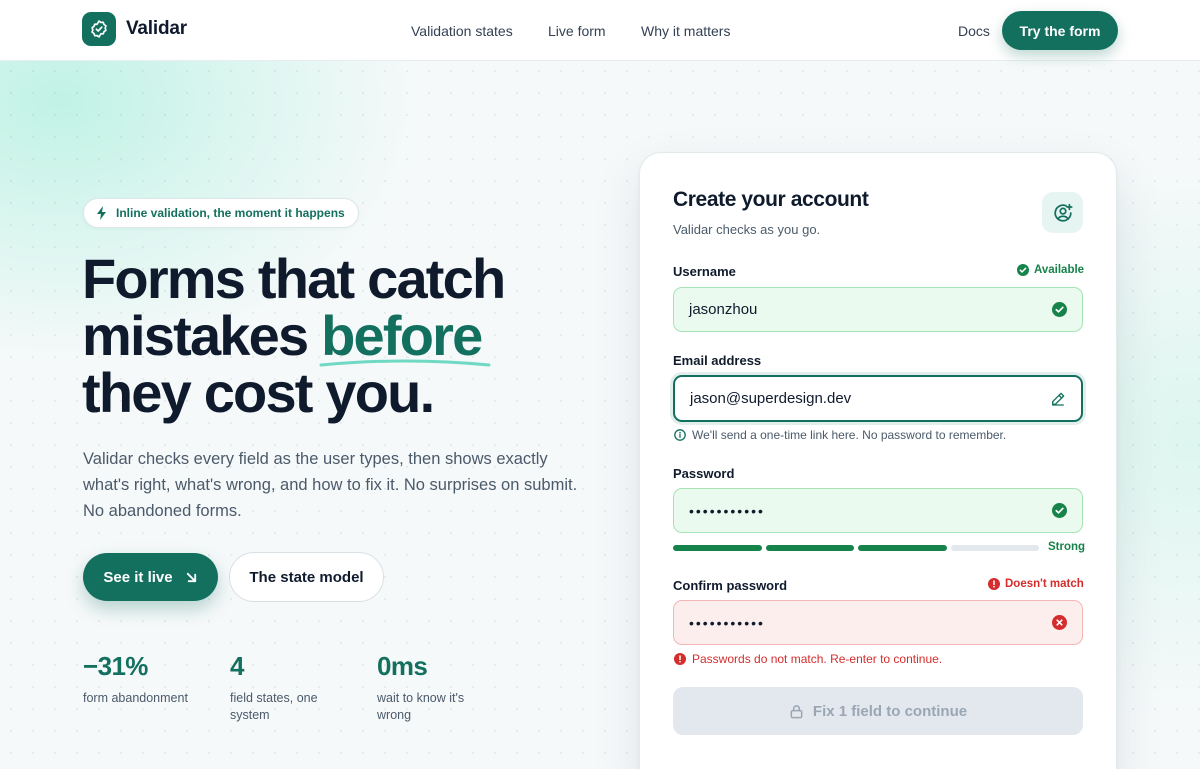 This screenshot has width=1200, height=769. What do you see at coordinates (421, 706) in the screenshot?
I see `stat-label-wait: wait to know it's wrong` at bounding box center [421, 706].